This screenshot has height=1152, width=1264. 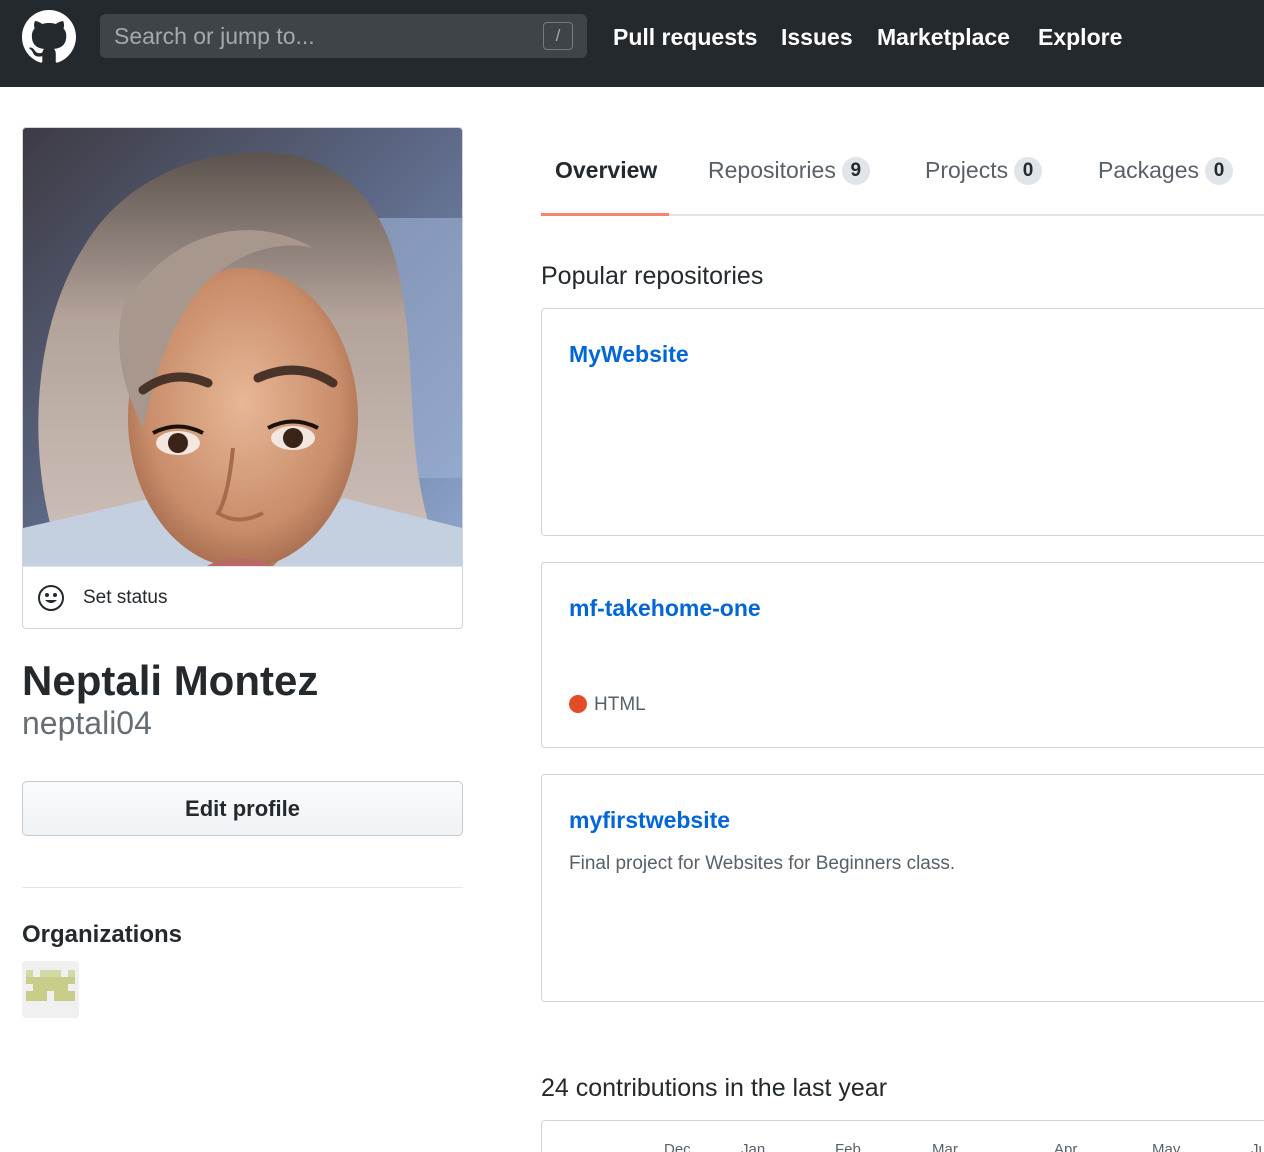 I want to click on profile-username: neptali04, so click(x=87, y=723).